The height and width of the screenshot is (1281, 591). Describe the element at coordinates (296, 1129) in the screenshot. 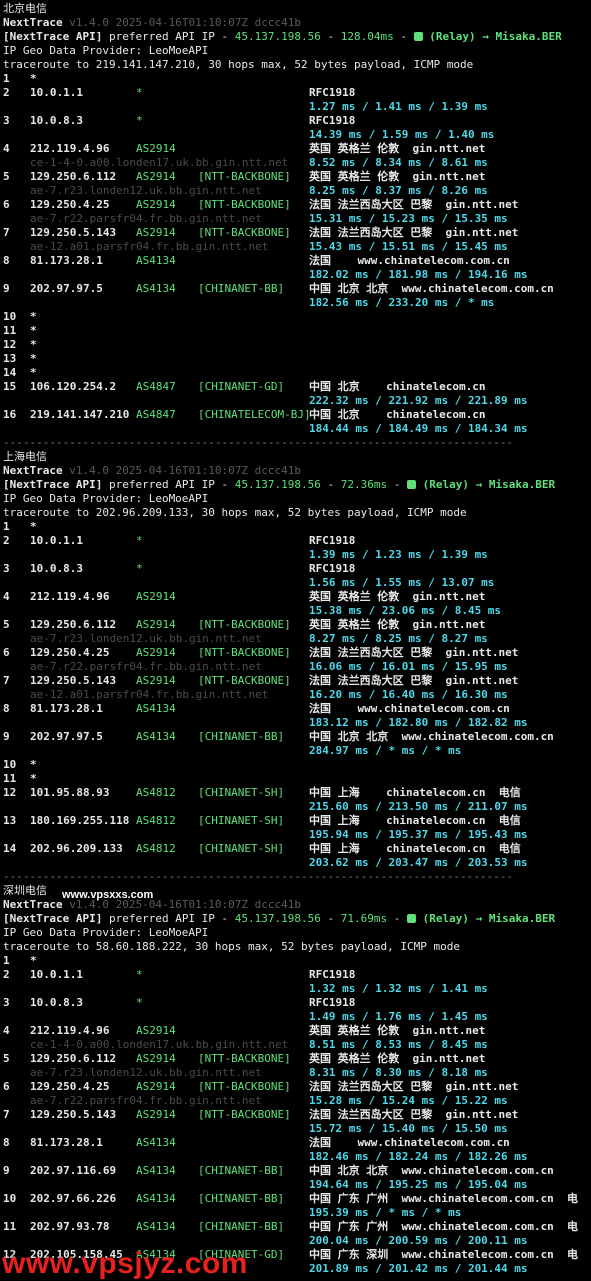

I see `hop-row-detail: 15.72 ms / 15.40 ms / 15.50 ms` at that location.